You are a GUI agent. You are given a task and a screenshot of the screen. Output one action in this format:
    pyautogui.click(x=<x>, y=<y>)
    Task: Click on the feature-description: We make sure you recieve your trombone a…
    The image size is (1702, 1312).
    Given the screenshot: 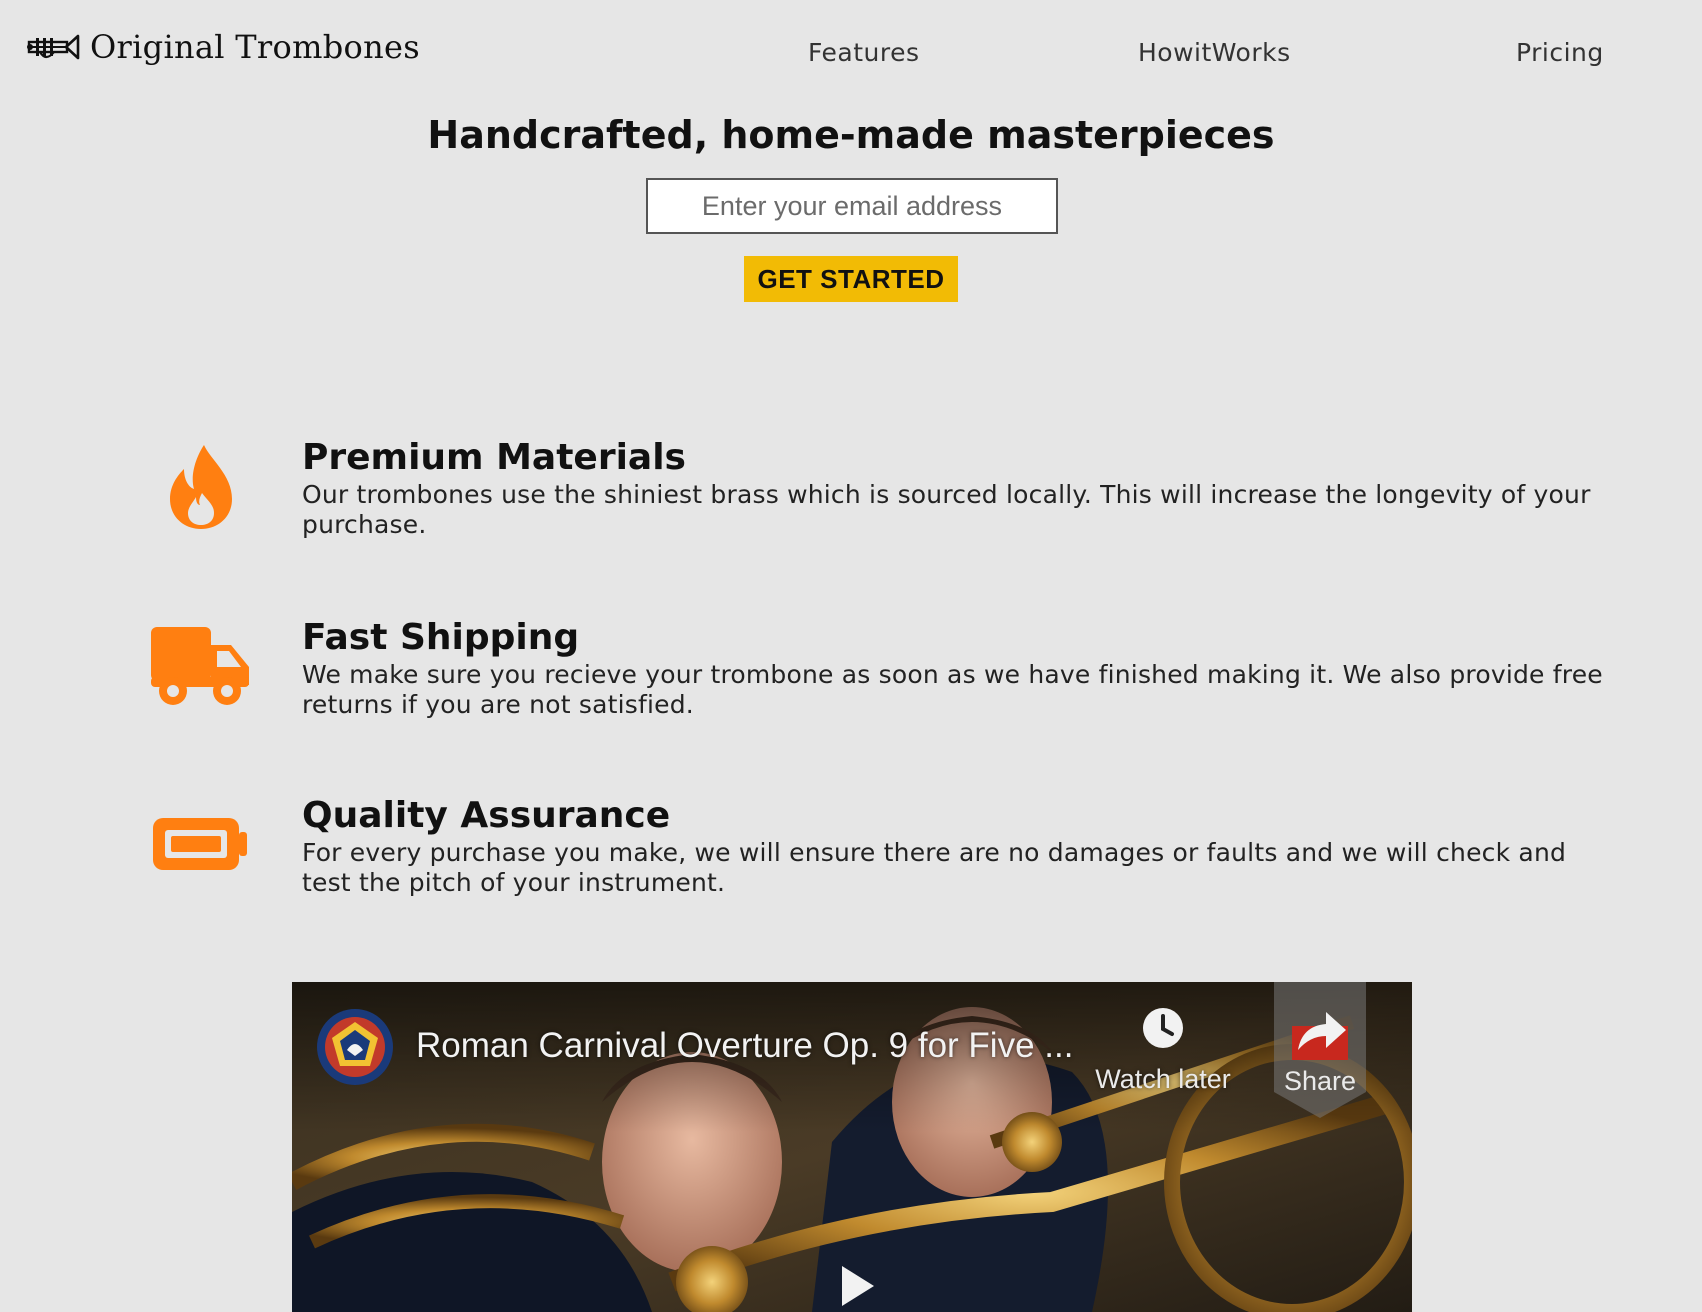 What is the action you would take?
    pyautogui.click(x=952, y=689)
    